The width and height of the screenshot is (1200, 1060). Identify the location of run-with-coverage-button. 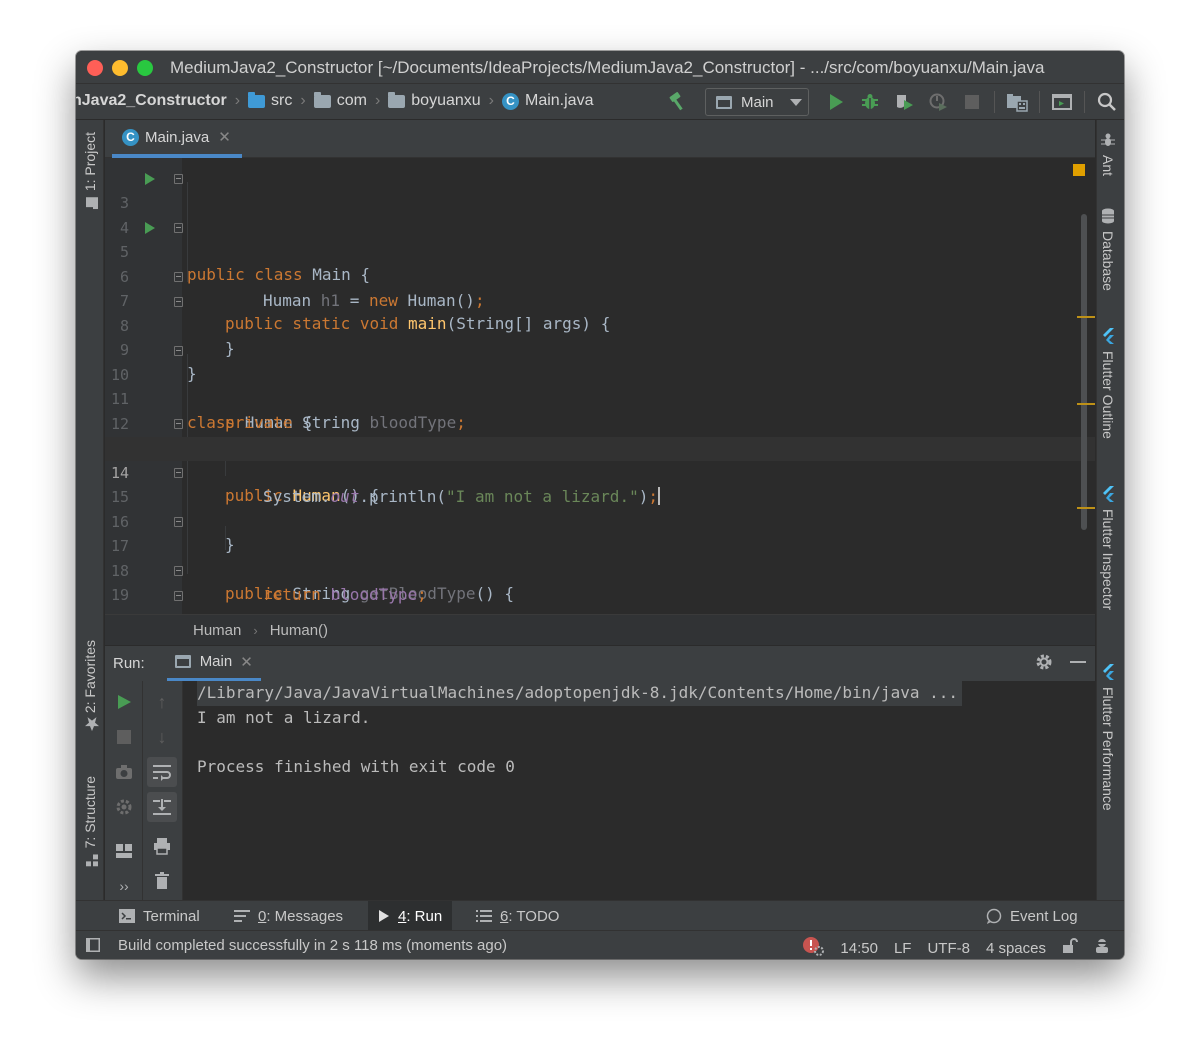
(904, 102).